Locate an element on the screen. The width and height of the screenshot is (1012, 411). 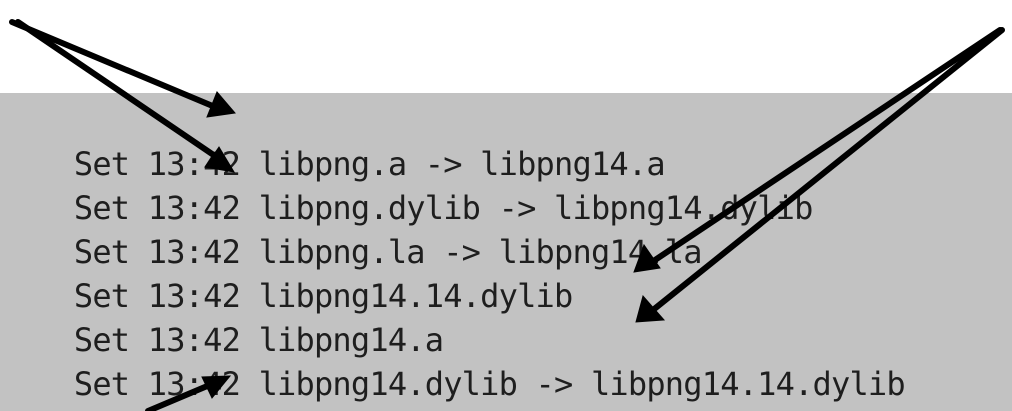
arrow-to-libpng14-dylib is located at coordinates (180, 396).